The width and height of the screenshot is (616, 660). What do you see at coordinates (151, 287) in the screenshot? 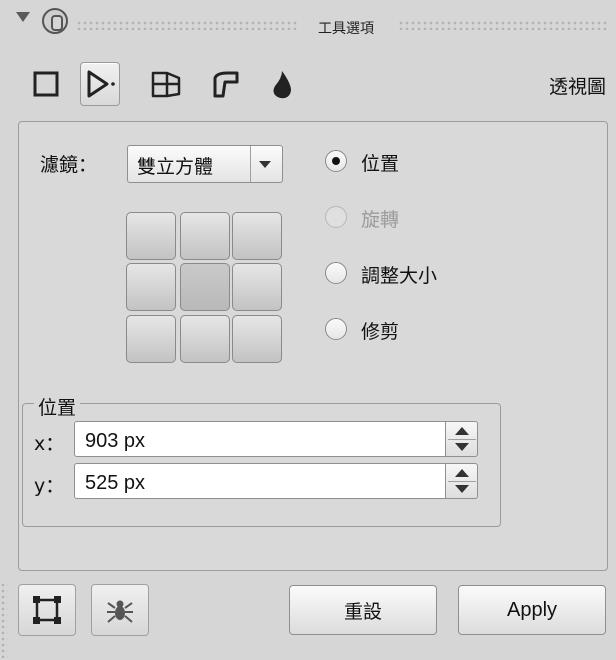
I see `anchor-cell-middle-left` at bounding box center [151, 287].